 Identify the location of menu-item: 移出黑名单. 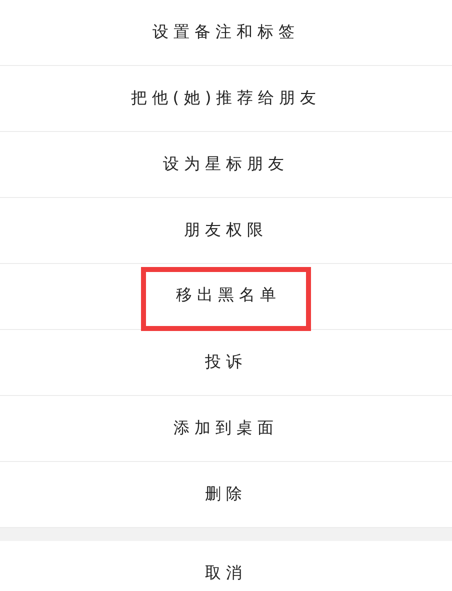
(226, 298).